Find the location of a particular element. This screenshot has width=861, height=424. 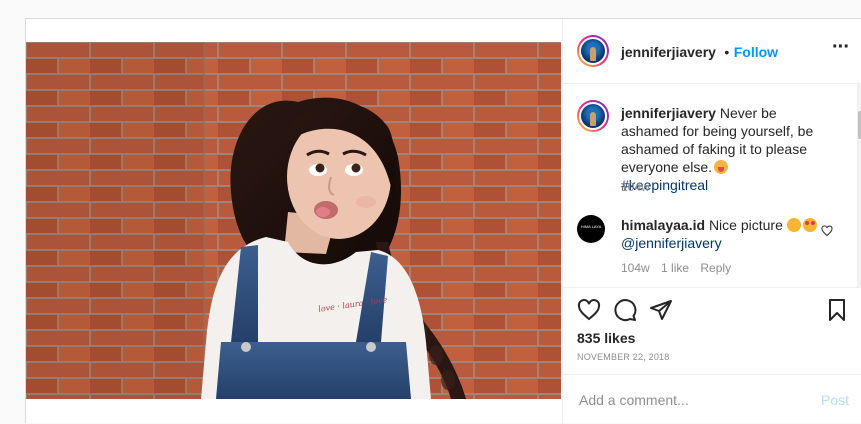

likes-count: 835 likes is located at coordinates (606, 338).